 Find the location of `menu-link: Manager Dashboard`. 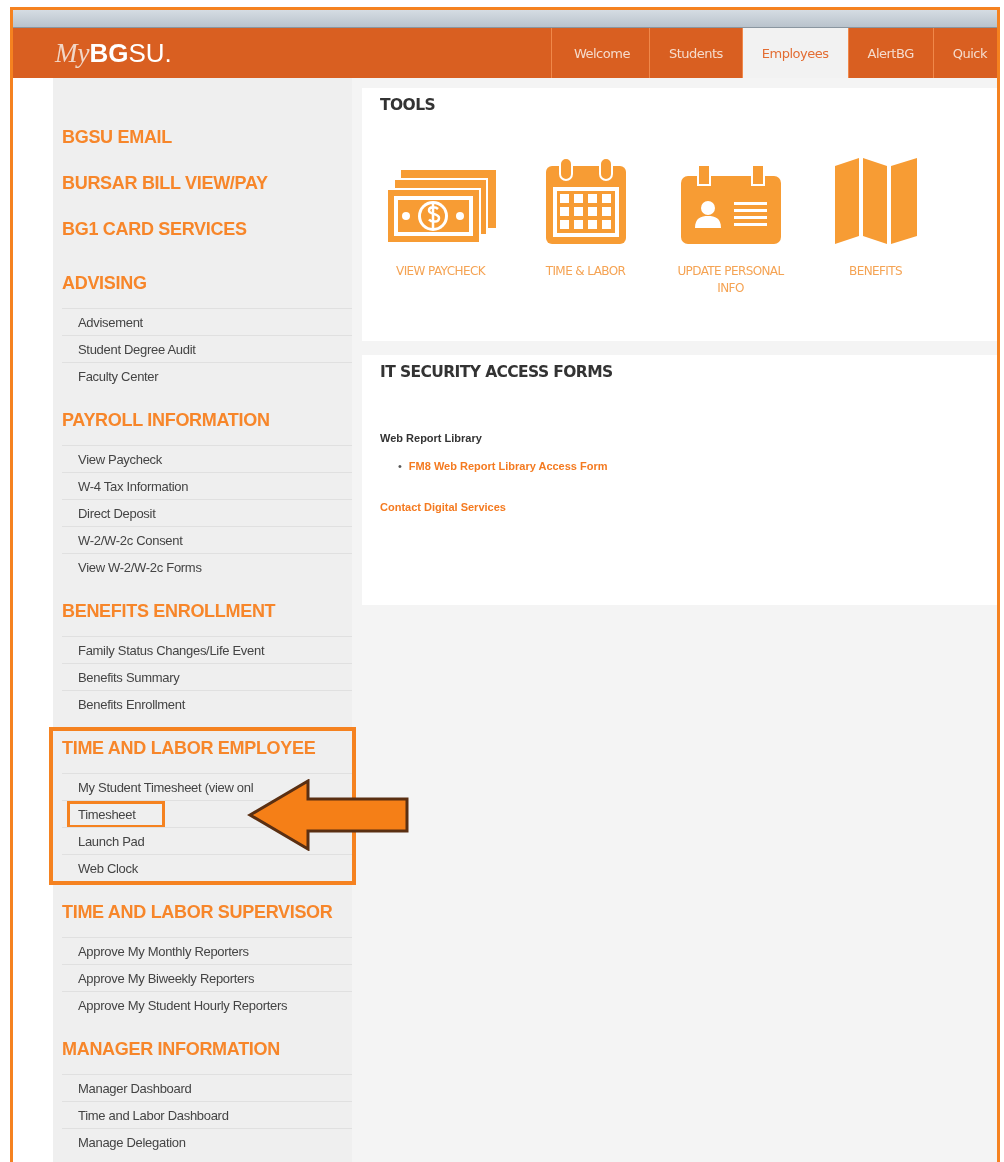

menu-link: Manager Dashboard is located at coordinates (135, 1088).